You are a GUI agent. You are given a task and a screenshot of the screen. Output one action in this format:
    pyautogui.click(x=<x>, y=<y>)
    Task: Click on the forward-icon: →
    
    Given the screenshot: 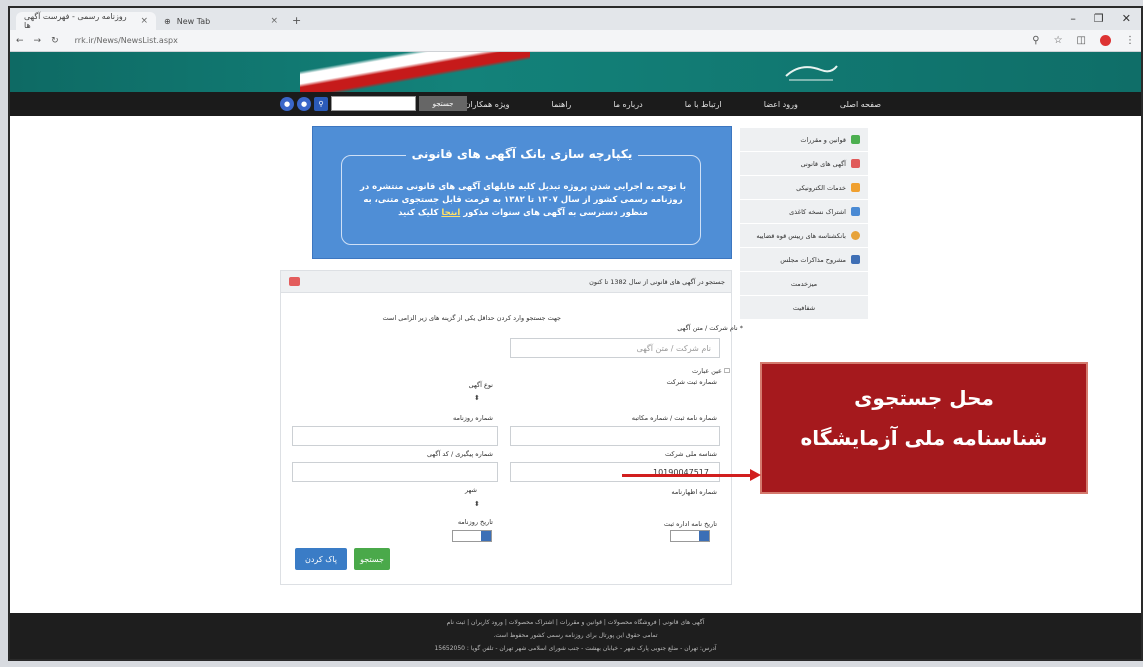 What is the action you would take?
    pyautogui.click(x=38, y=41)
    